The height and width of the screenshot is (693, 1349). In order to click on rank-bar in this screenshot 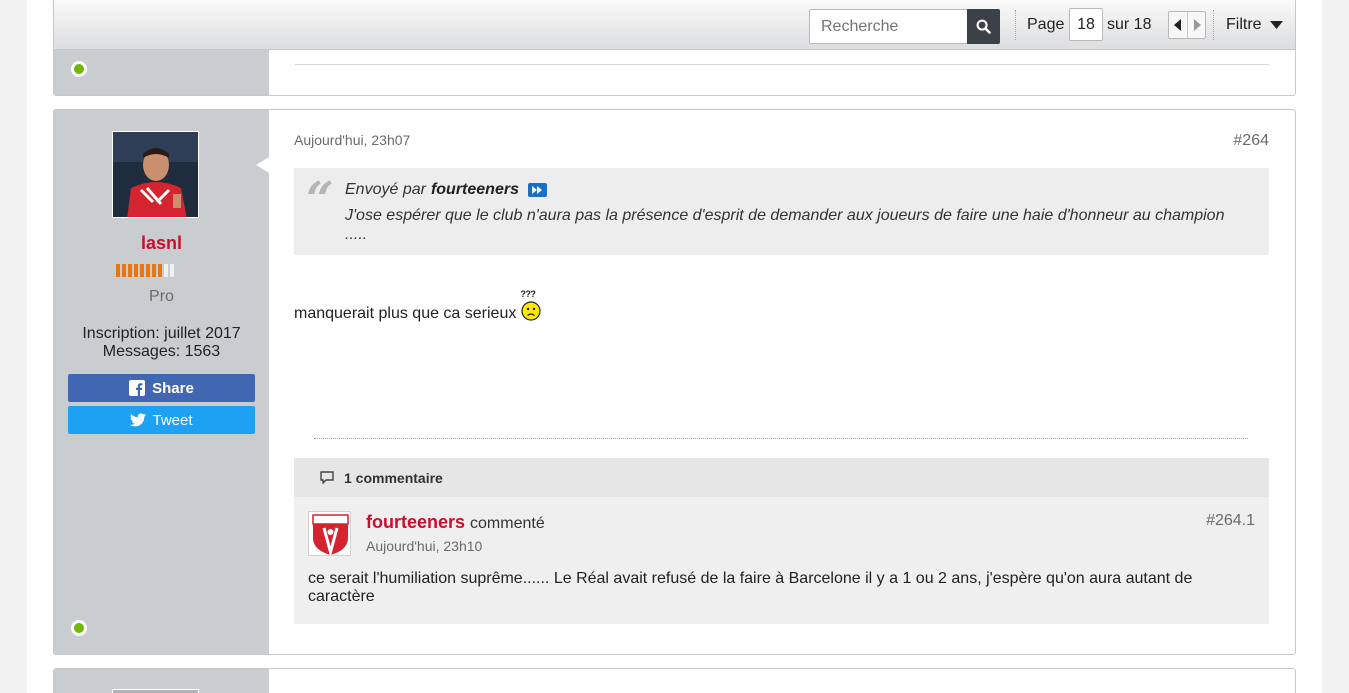, I will do `click(145, 270)`.